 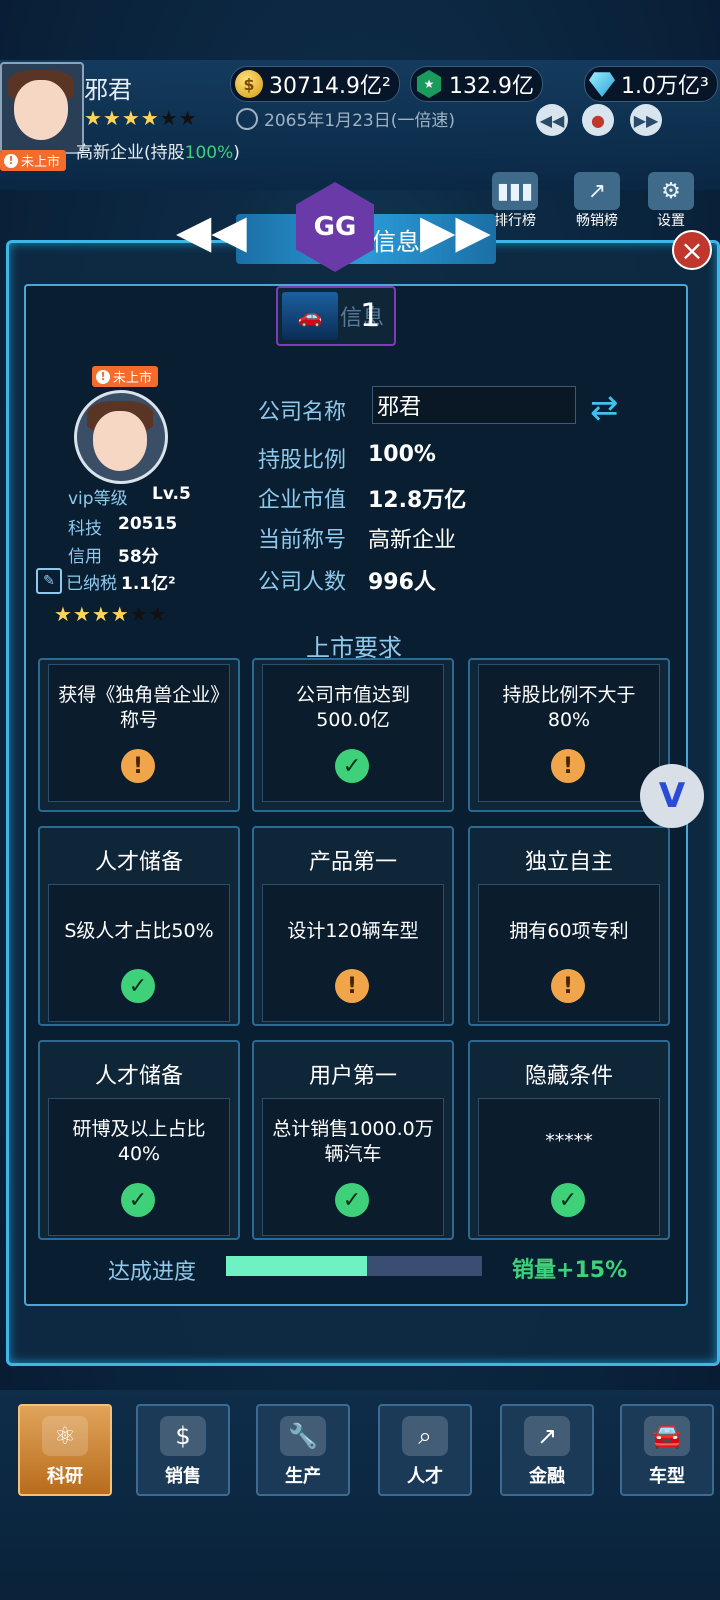 I want to click on player-avatar, so click(x=42, y=108).